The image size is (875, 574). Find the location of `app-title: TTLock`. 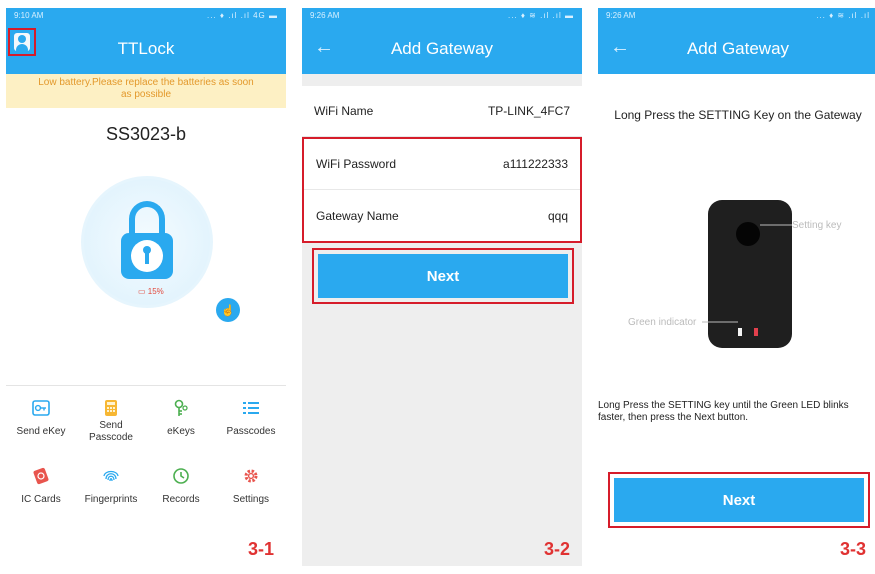

app-title: TTLock is located at coordinates (146, 48).